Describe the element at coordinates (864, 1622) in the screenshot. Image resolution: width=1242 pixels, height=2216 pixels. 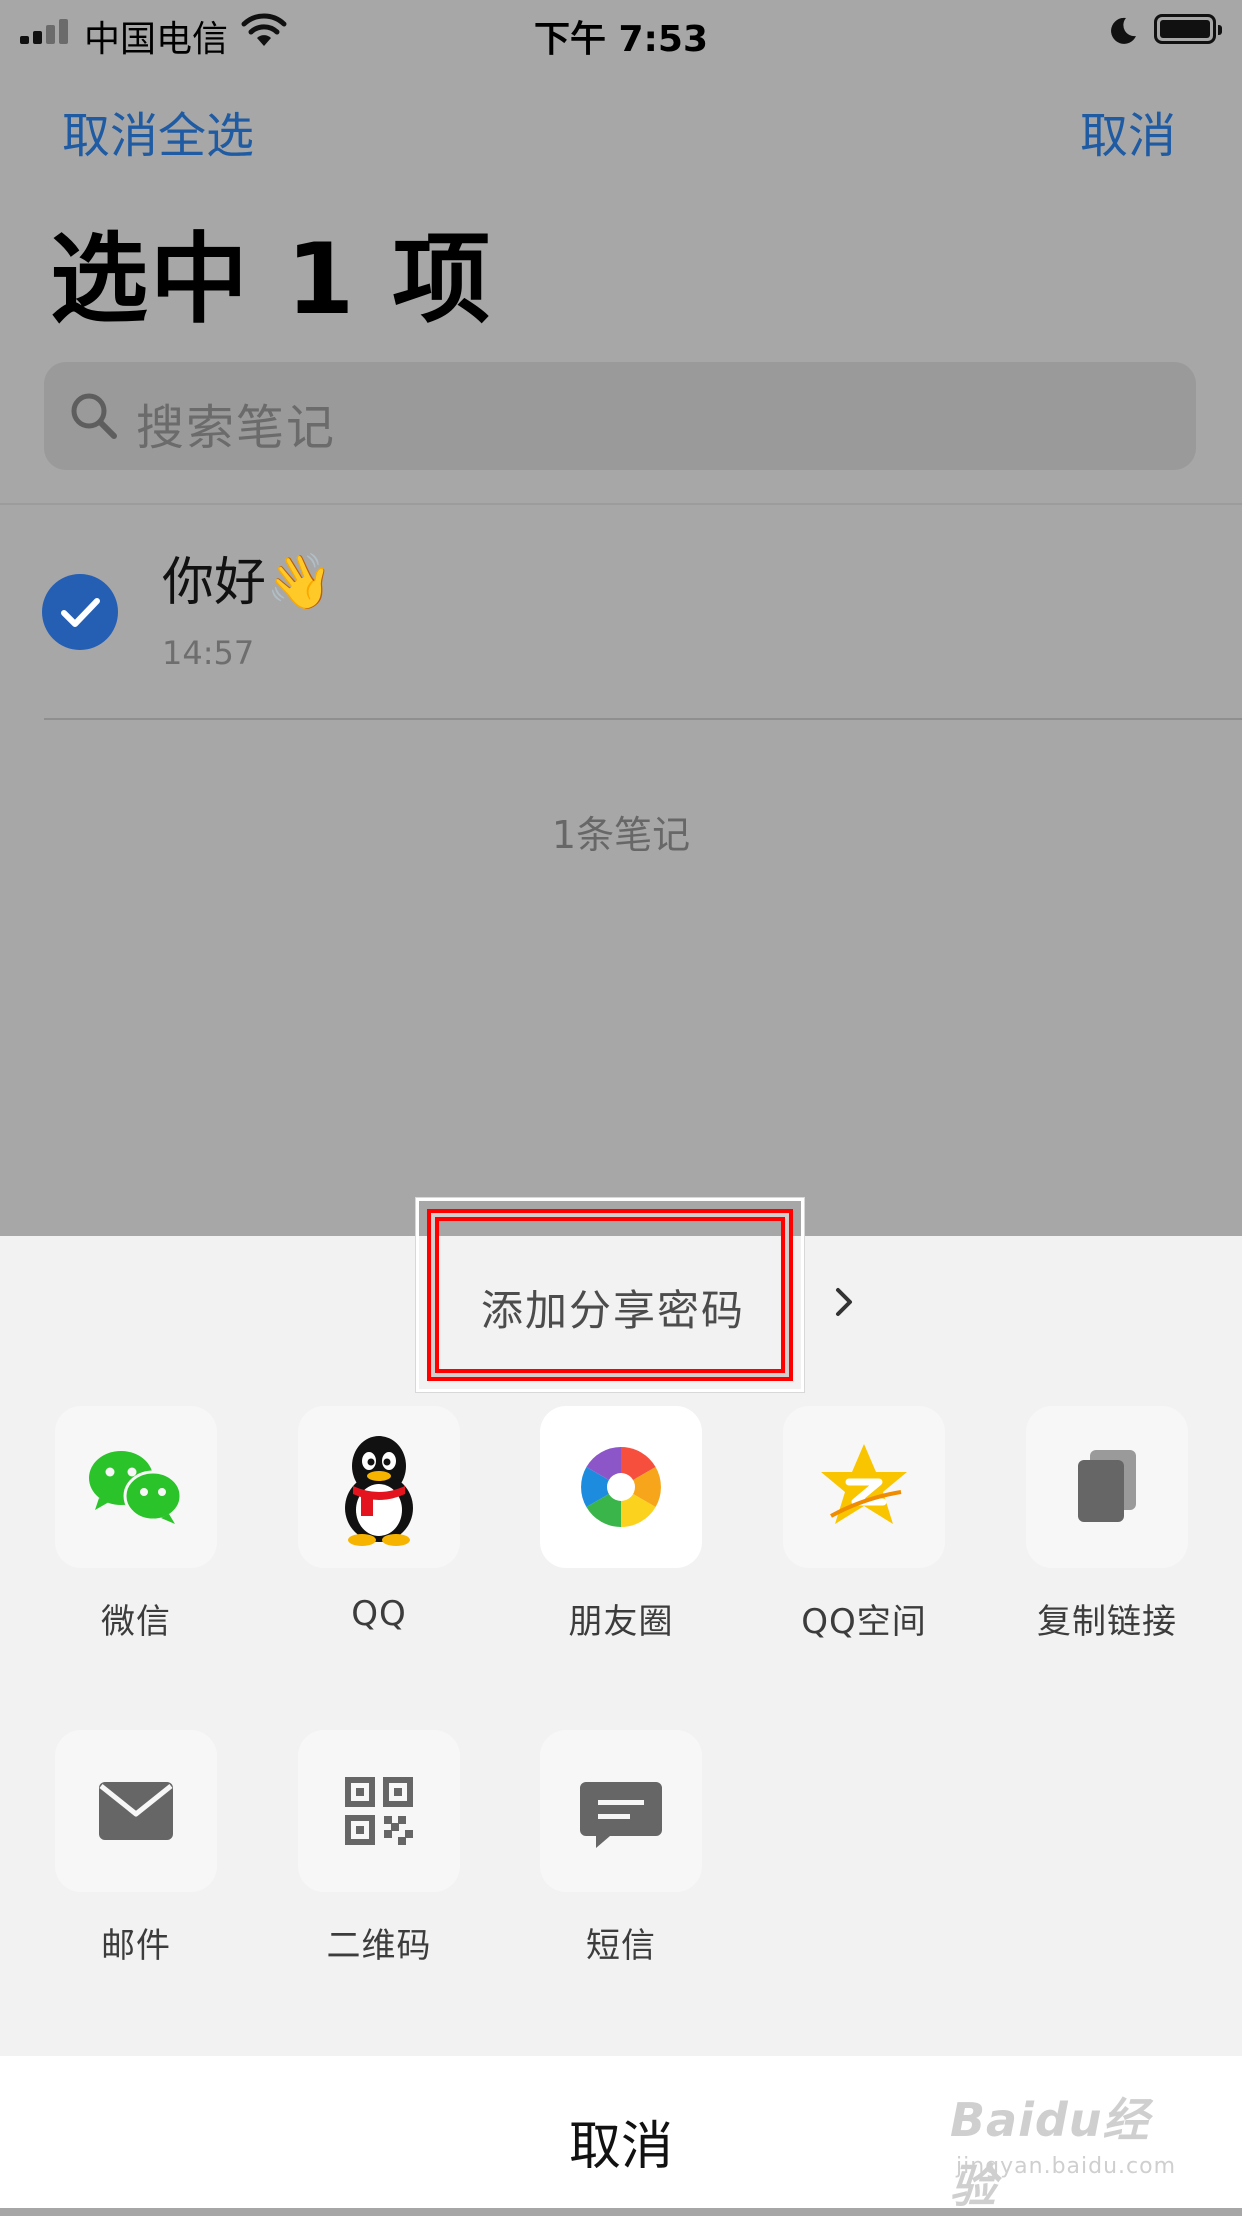
I see `share-label: QQ空间` at that location.